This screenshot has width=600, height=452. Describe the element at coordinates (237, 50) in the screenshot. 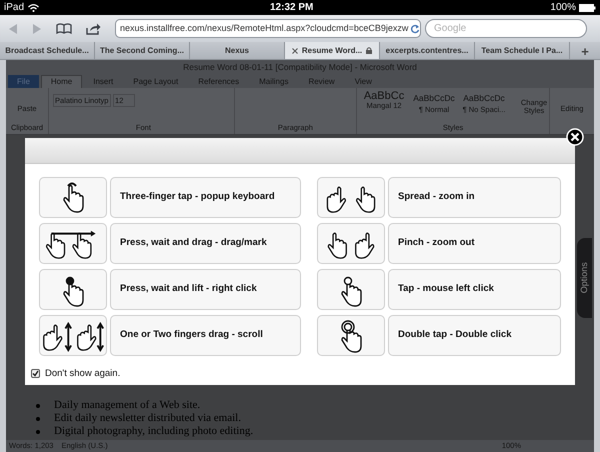

I see `browser-tab: Nexus` at that location.